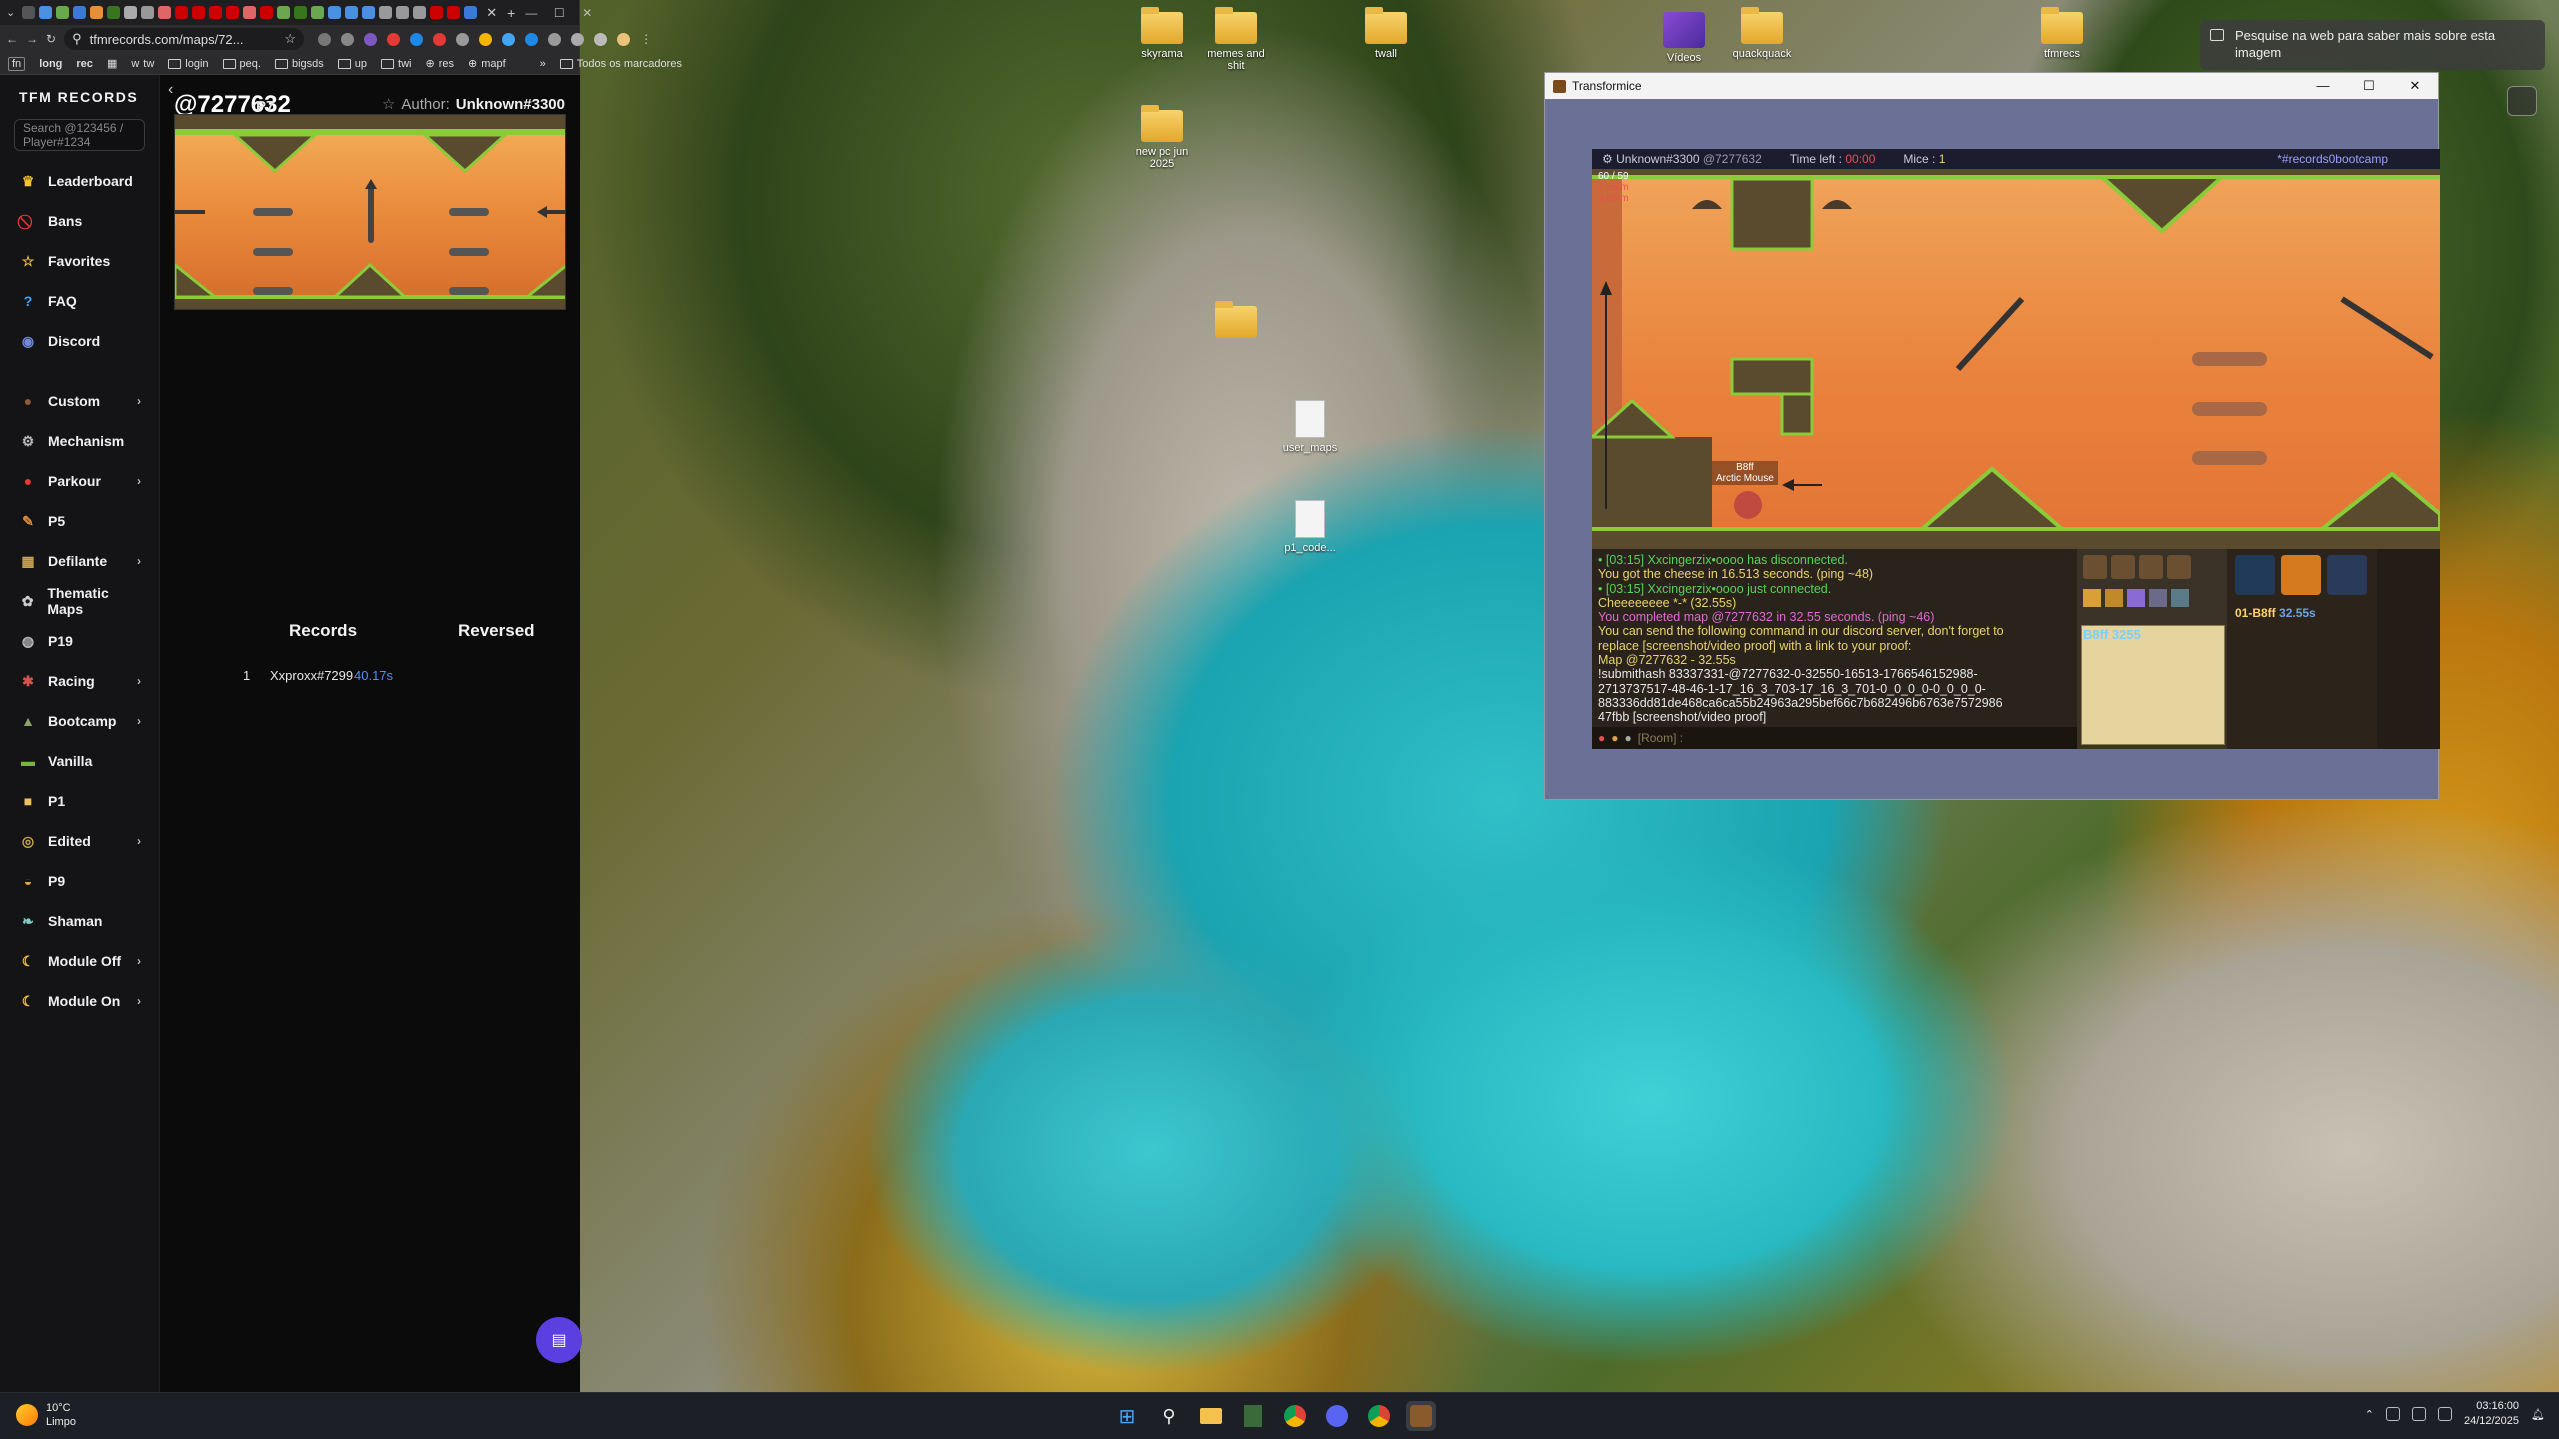 The width and height of the screenshot is (2559, 1439). I want to click on taskbar-app-button, so click(1253, 1416).